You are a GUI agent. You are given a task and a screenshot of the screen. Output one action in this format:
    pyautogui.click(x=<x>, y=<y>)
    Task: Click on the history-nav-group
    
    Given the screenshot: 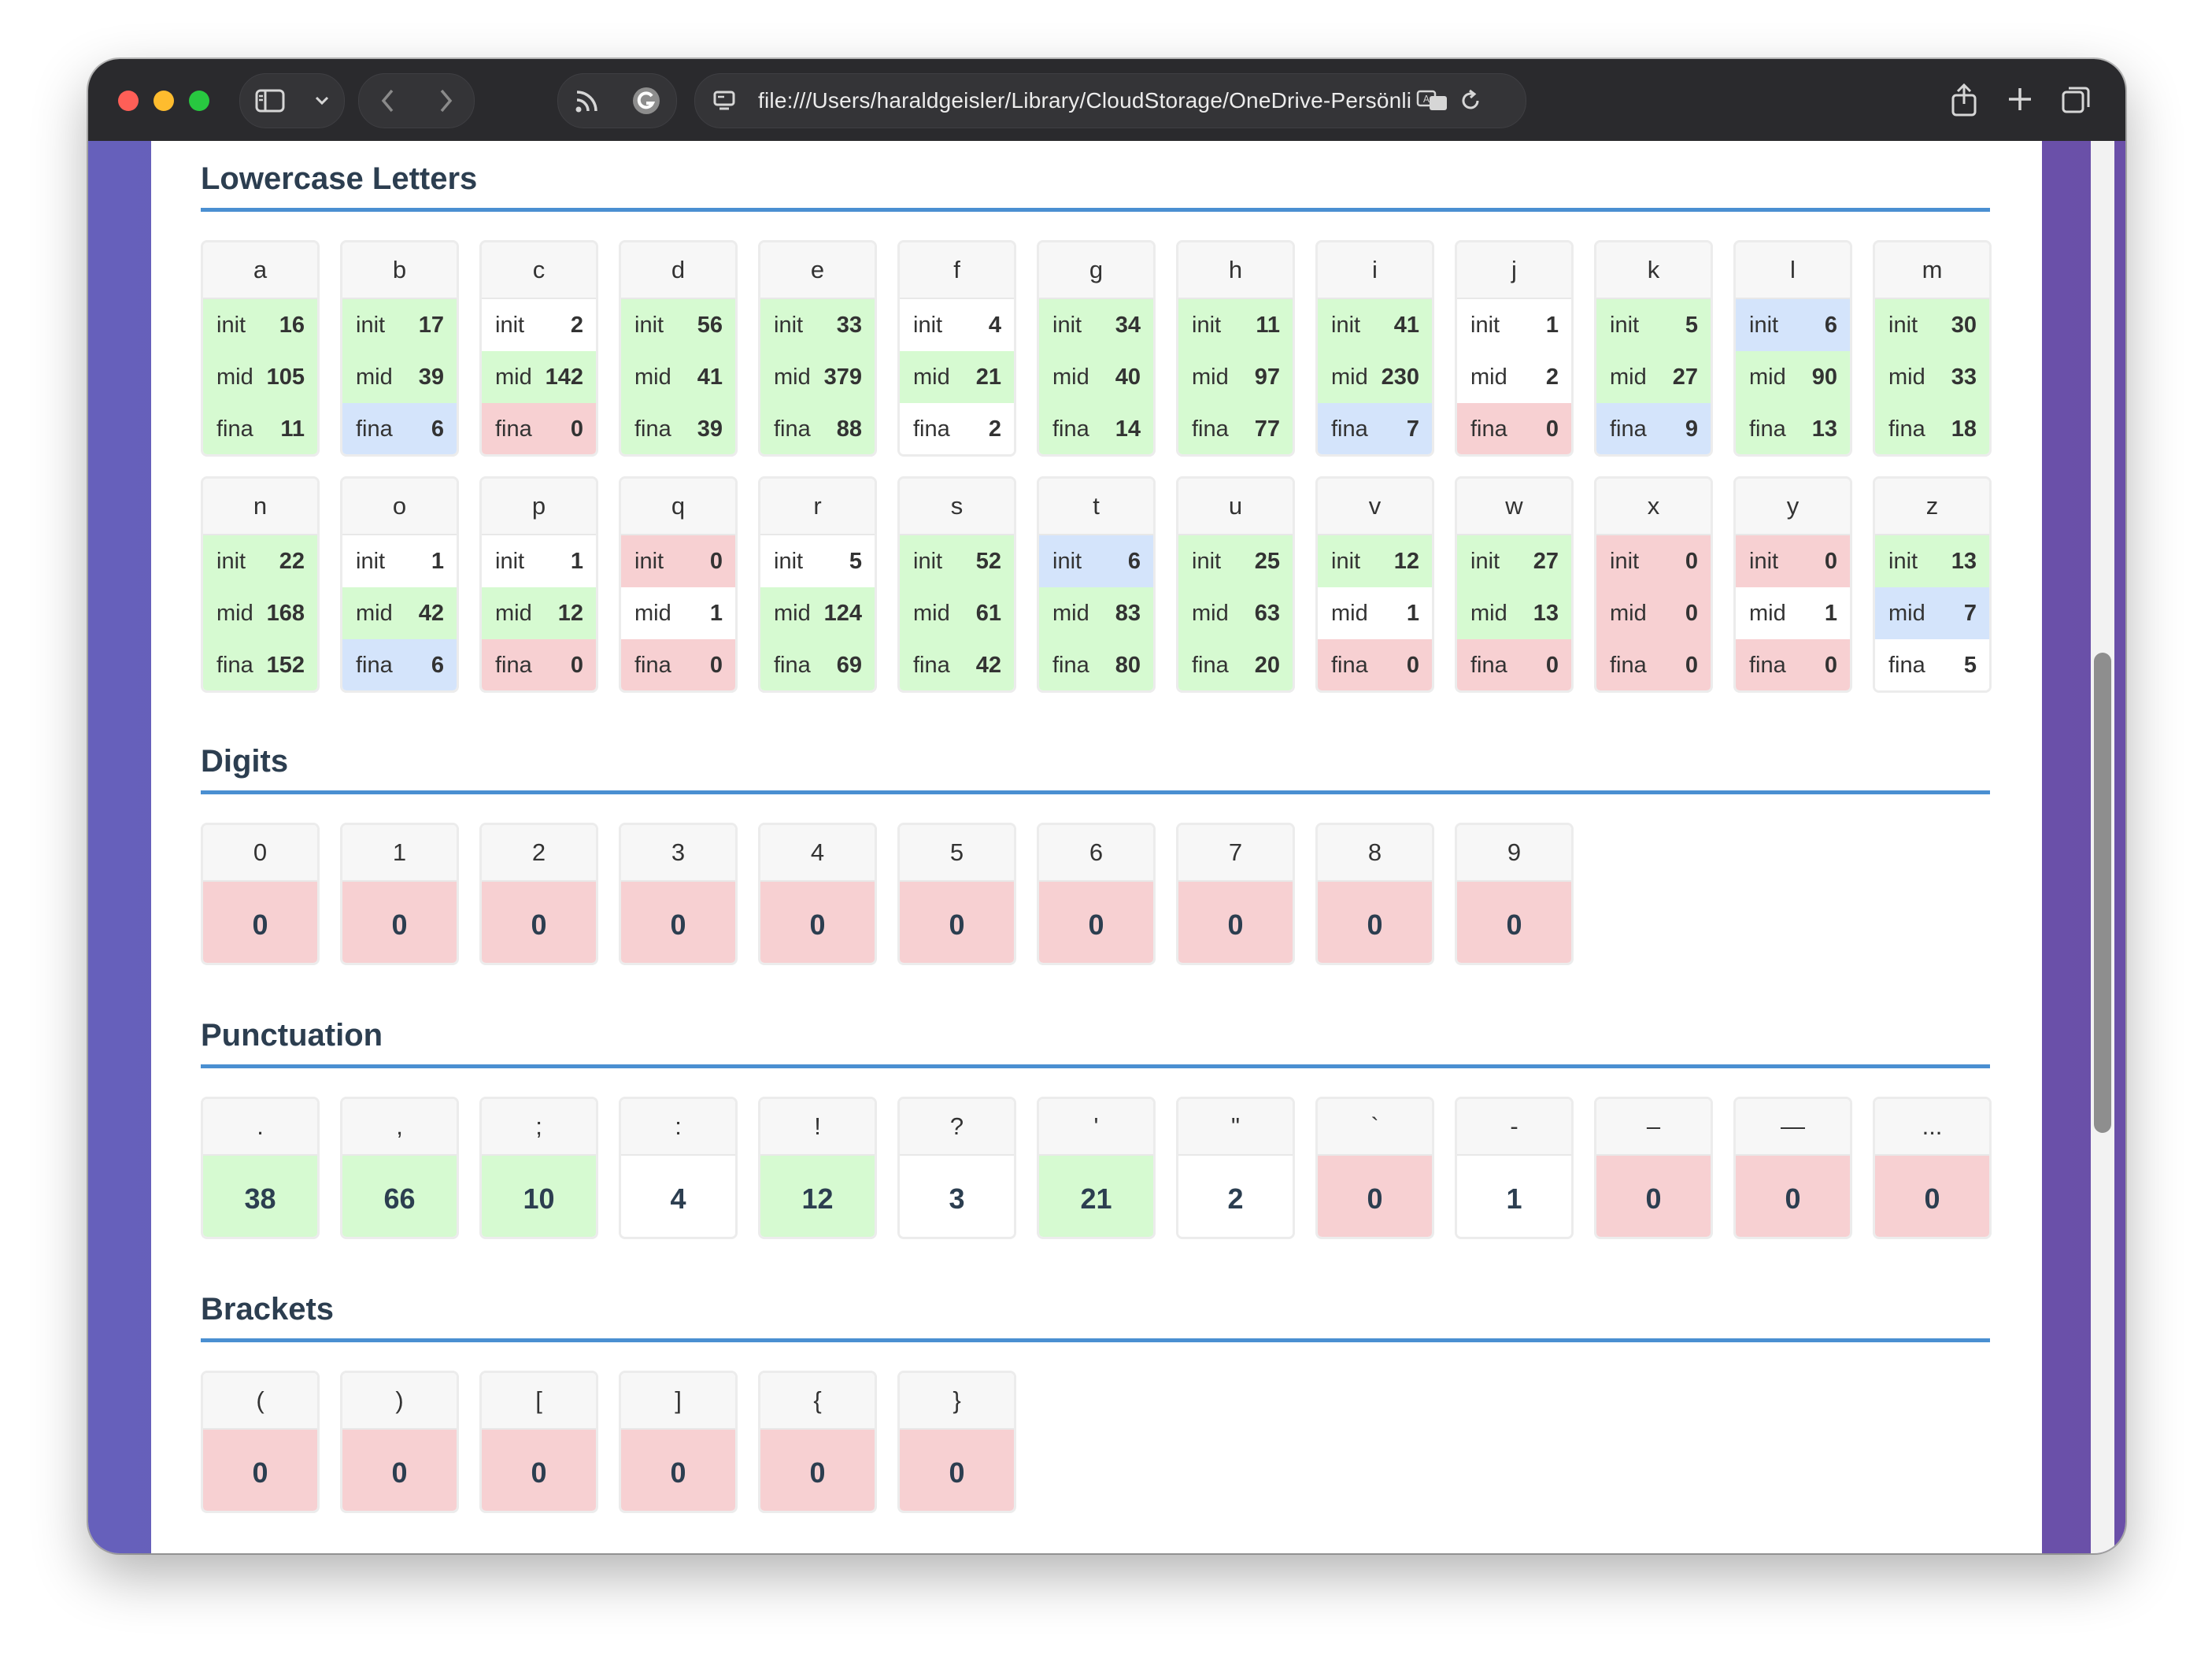 What is the action you would take?
    pyautogui.click(x=416, y=100)
    